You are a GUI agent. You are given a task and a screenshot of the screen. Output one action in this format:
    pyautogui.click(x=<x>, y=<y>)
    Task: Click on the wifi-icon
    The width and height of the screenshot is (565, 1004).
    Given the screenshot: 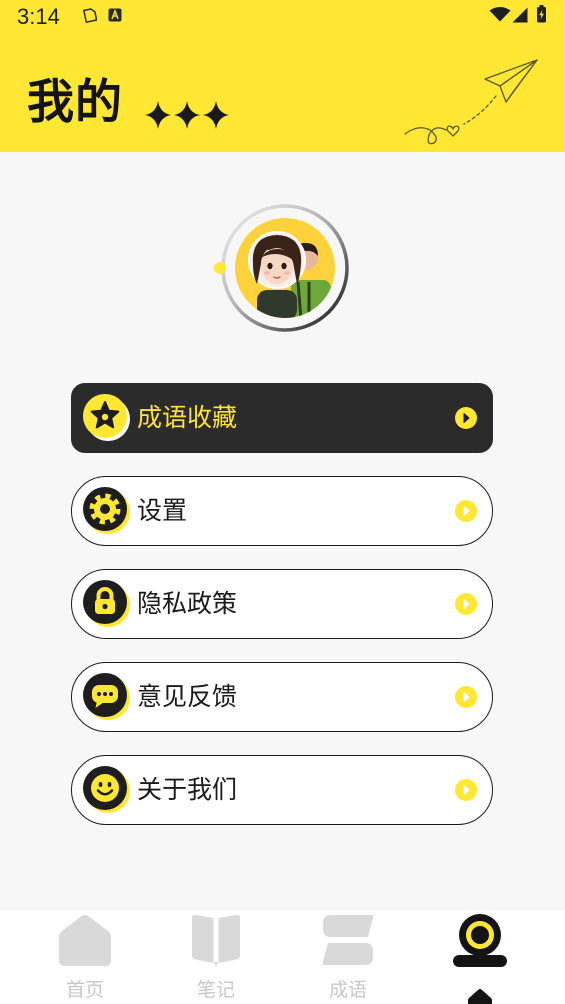 What is the action you would take?
    pyautogui.click(x=500, y=14)
    